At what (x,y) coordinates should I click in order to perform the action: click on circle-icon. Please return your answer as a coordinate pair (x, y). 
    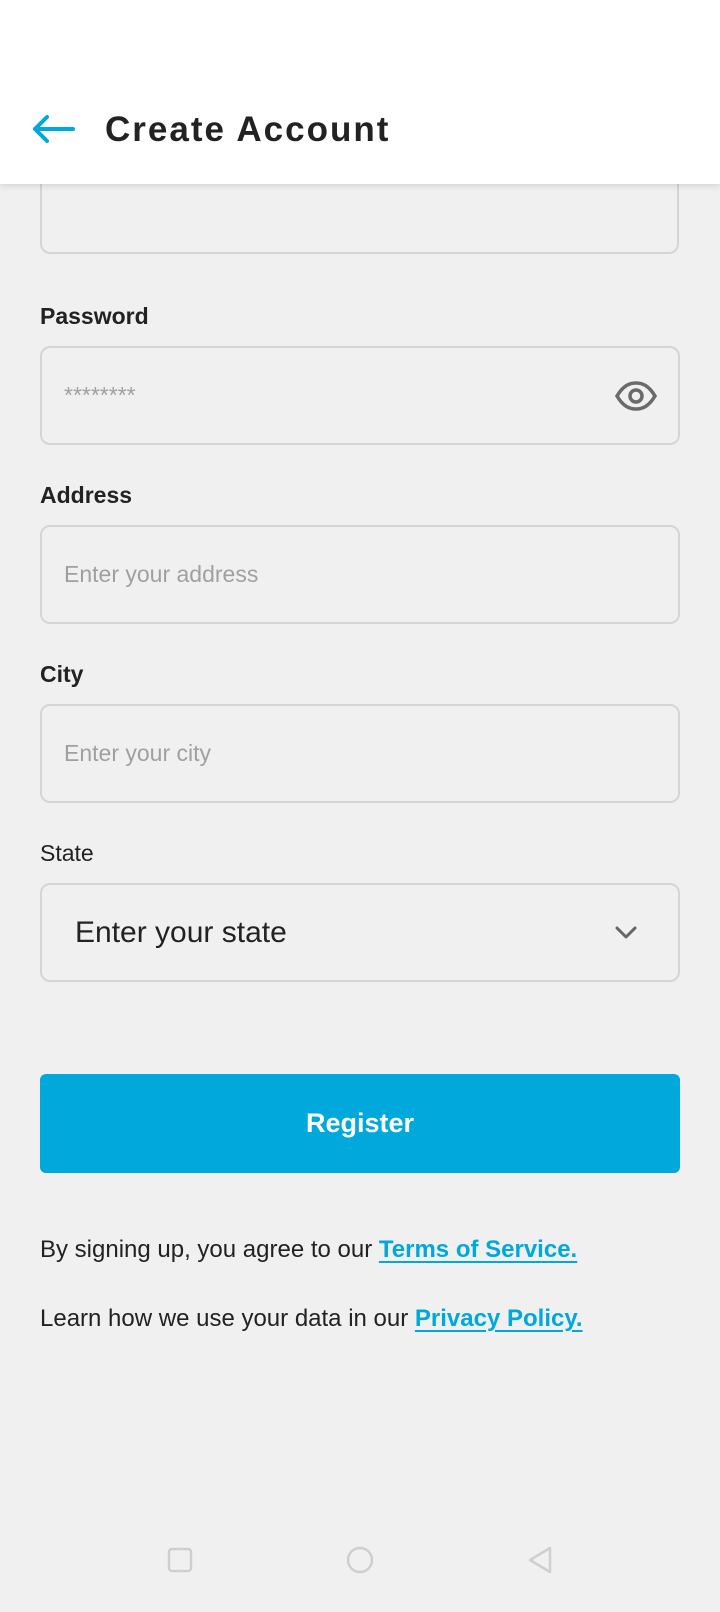
    Looking at the image, I should click on (360, 1560).